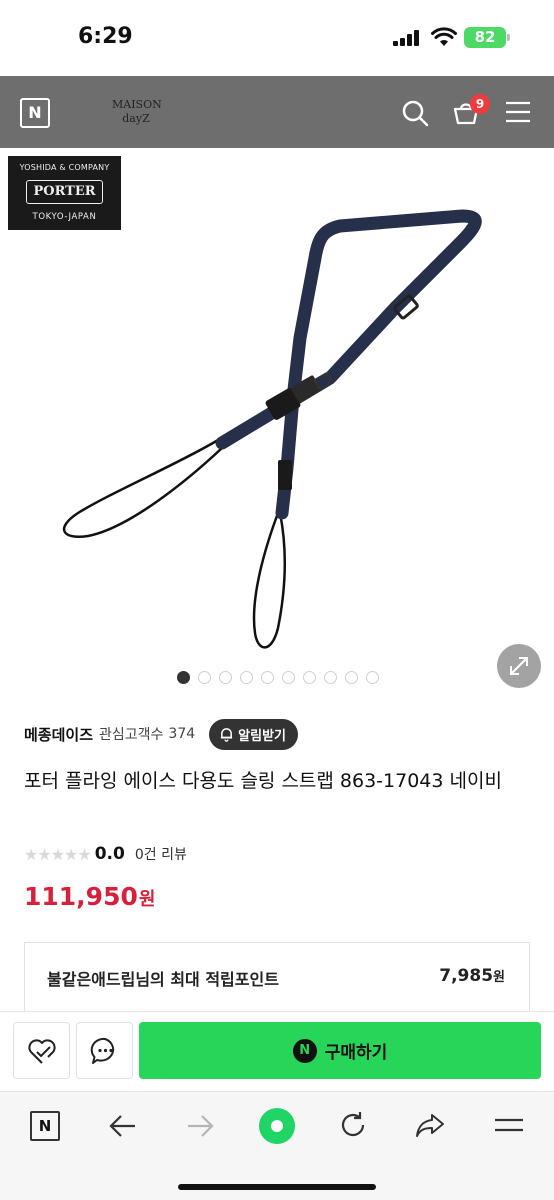 The width and height of the screenshot is (554, 1200). I want to click on interest-label: 관심고객수, so click(131, 735).